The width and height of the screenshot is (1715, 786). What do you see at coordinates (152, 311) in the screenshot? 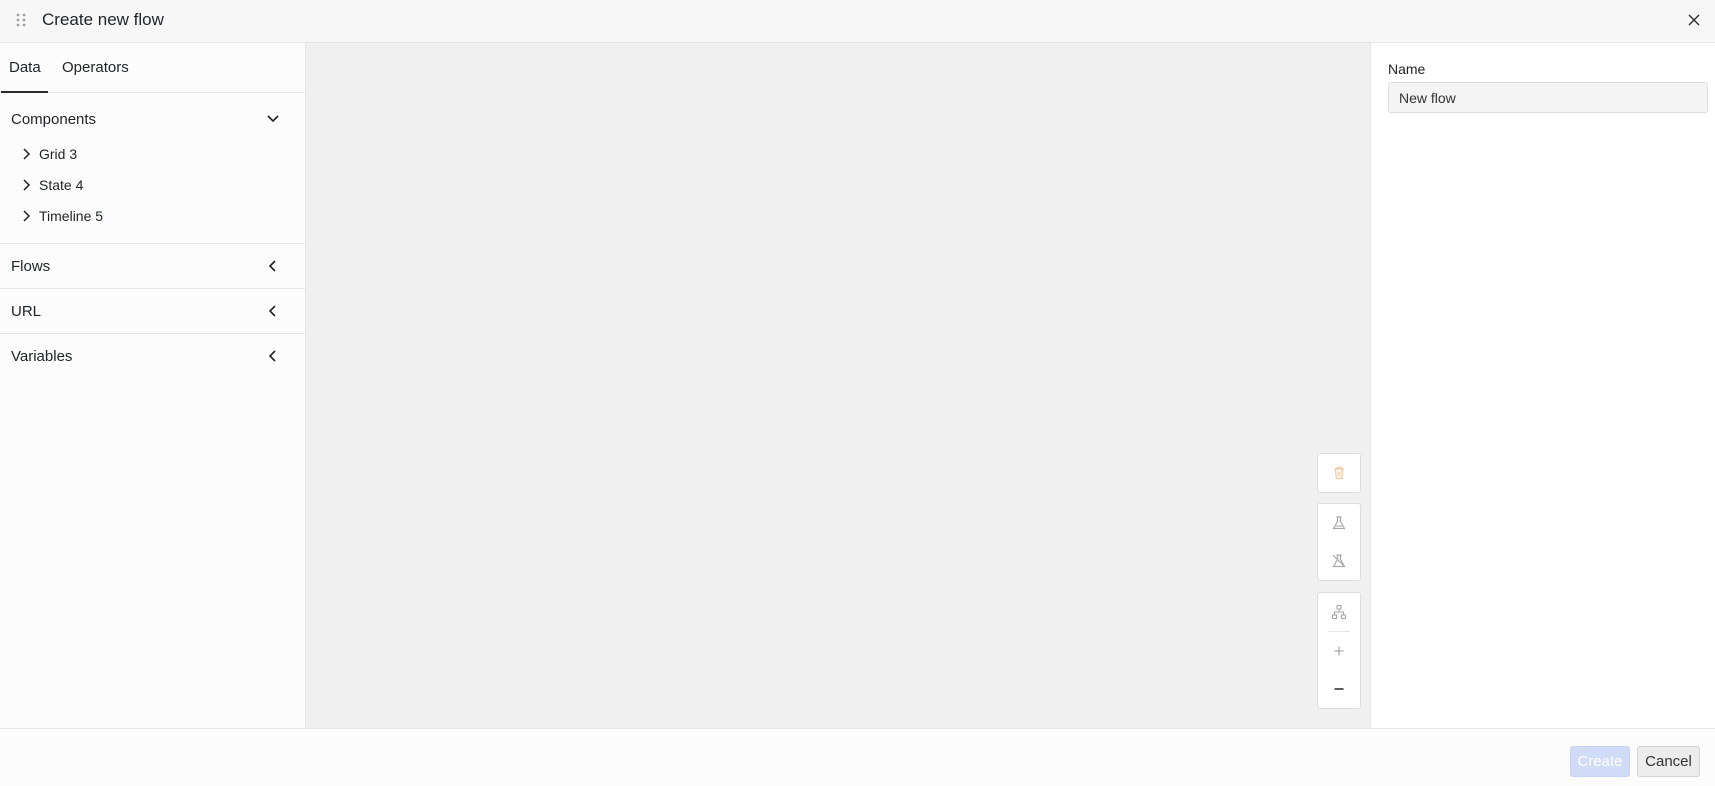
I see `url-section: URL` at bounding box center [152, 311].